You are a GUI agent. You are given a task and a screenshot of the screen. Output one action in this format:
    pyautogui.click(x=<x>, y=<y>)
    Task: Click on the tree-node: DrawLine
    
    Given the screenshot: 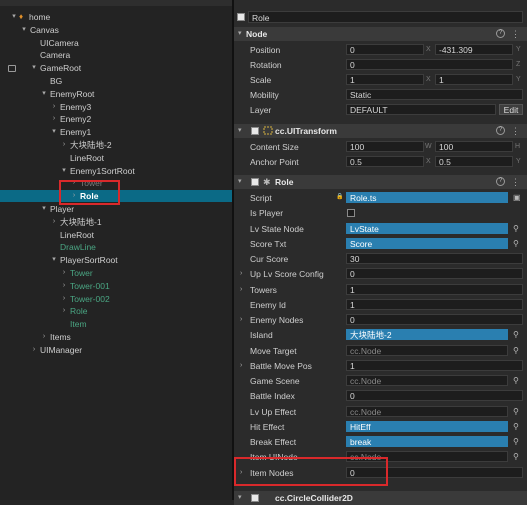 What is the action you would take?
    pyautogui.click(x=116, y=247)
    